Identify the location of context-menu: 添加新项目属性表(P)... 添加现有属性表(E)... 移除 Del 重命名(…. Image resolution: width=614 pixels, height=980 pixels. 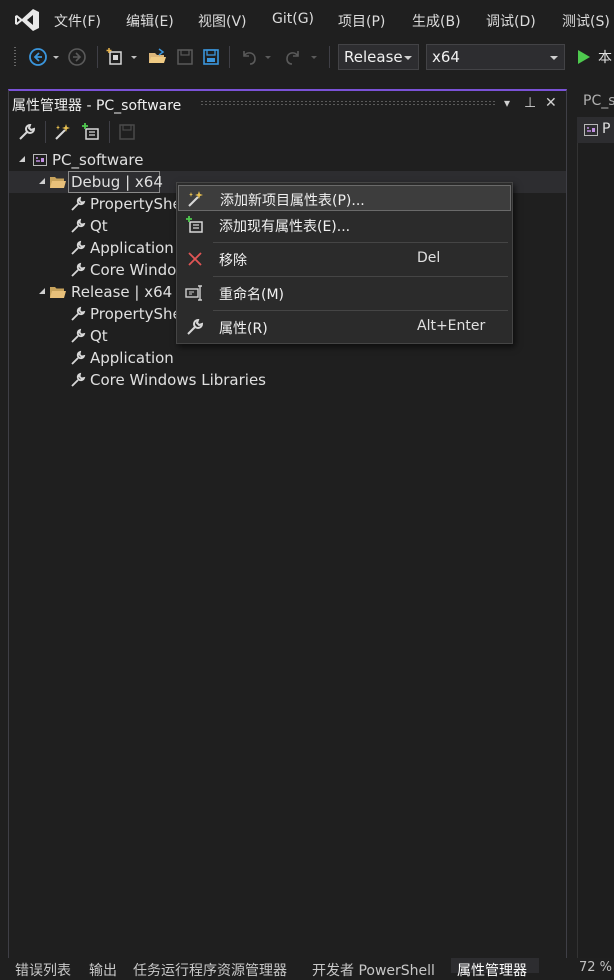
(344, 263).